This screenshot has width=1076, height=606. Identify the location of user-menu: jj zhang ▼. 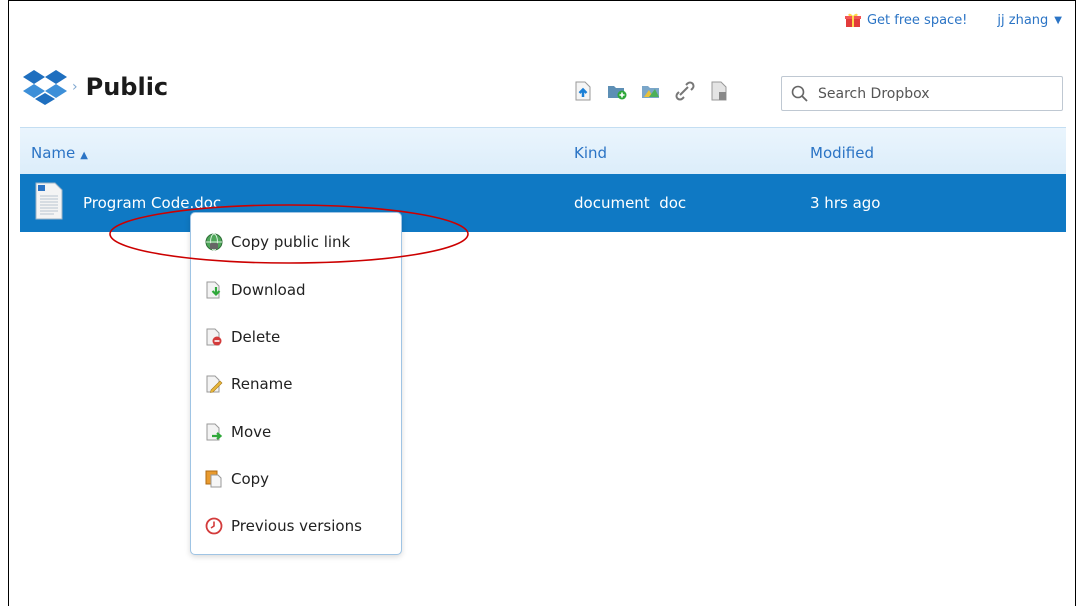
(1029, 20).